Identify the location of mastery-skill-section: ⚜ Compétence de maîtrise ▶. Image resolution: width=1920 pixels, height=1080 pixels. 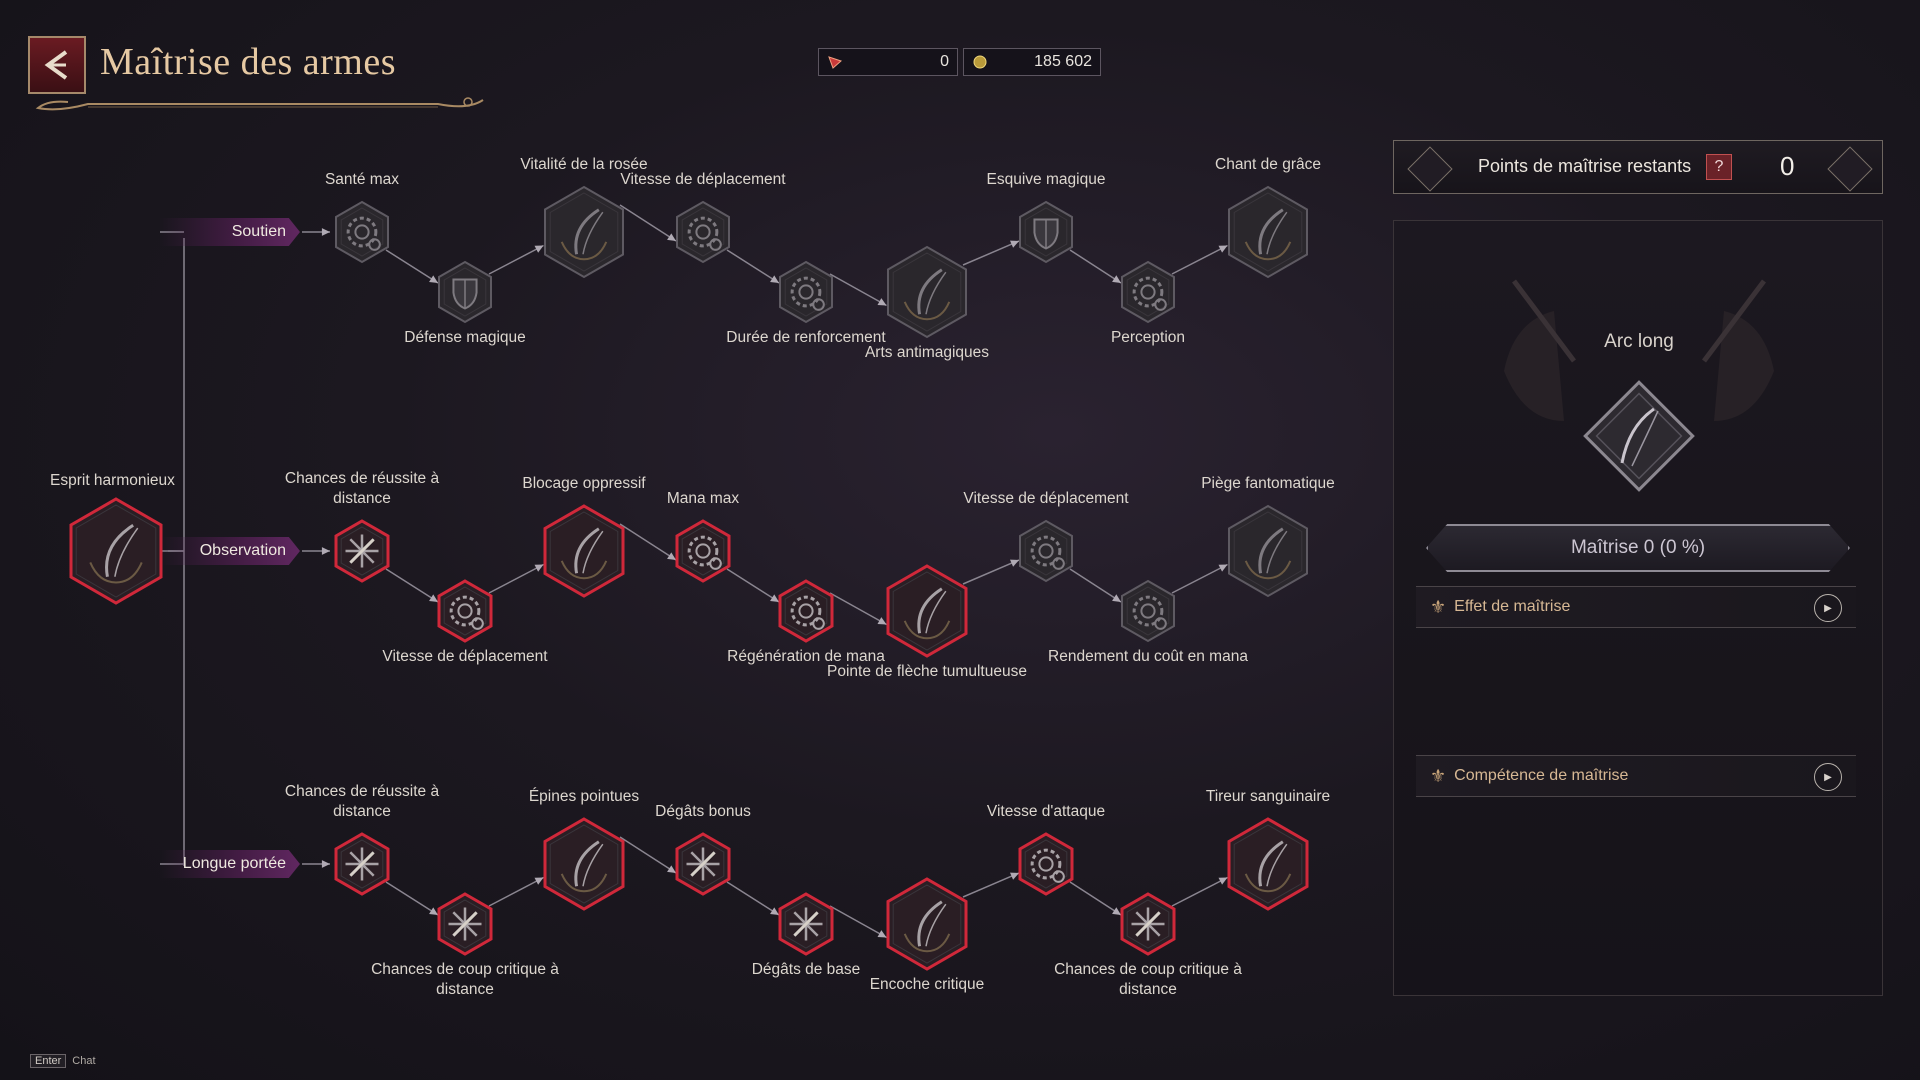
(1636, 776).